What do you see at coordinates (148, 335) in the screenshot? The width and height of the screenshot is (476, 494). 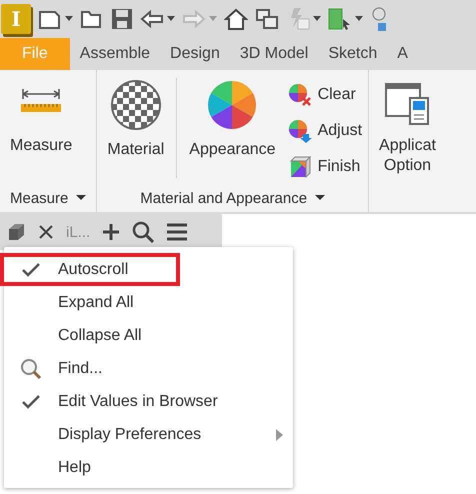 I see `menu-item: Collapse All` at bounding box center [148, 335].